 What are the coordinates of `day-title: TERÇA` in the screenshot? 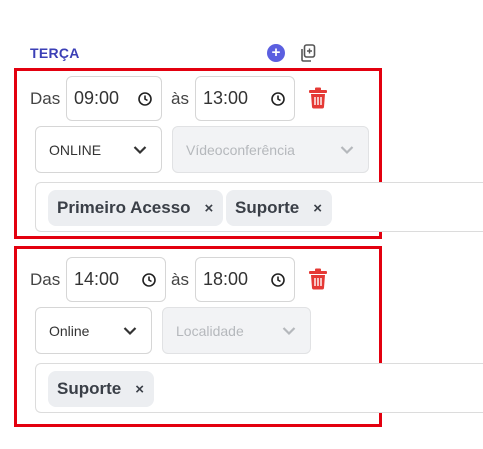 It's located at (55, 53).